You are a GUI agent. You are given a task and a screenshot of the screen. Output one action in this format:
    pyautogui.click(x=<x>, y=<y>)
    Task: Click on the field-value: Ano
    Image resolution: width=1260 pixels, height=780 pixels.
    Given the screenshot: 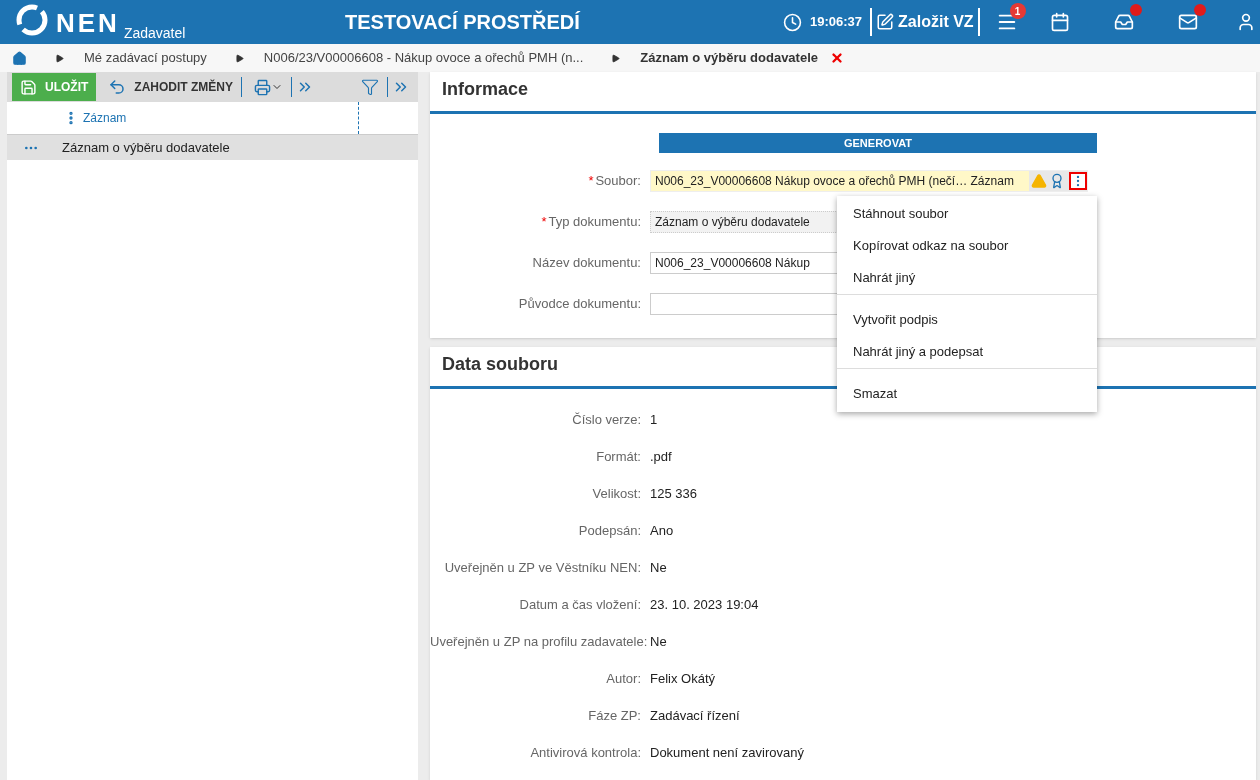 What is the action you would take?
    pyautogui.click(x=662, y=531)
    